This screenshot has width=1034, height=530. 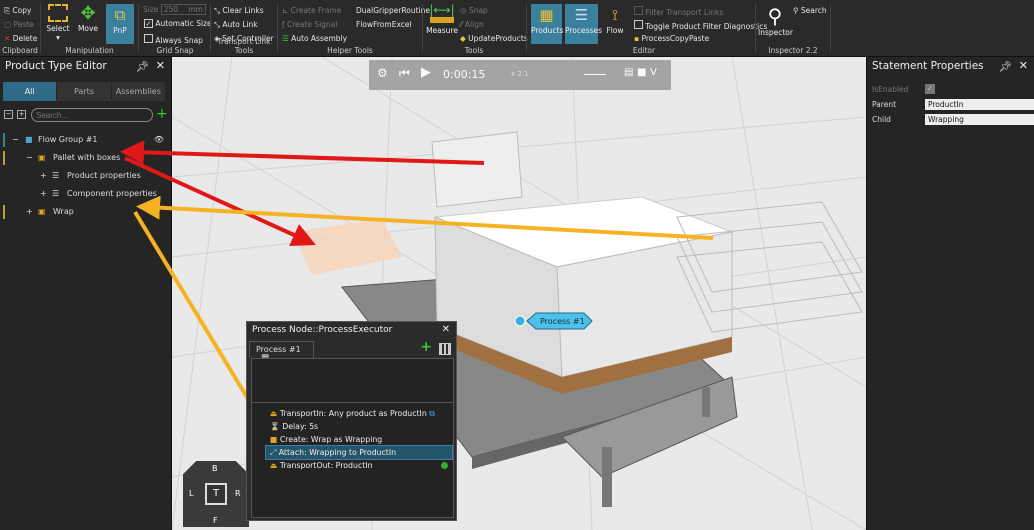 What do you see at coordinates (309, 24) in the screenshot?
I see `create-signal-button: ƒ Create Signal` at bounding box center [309, 24].